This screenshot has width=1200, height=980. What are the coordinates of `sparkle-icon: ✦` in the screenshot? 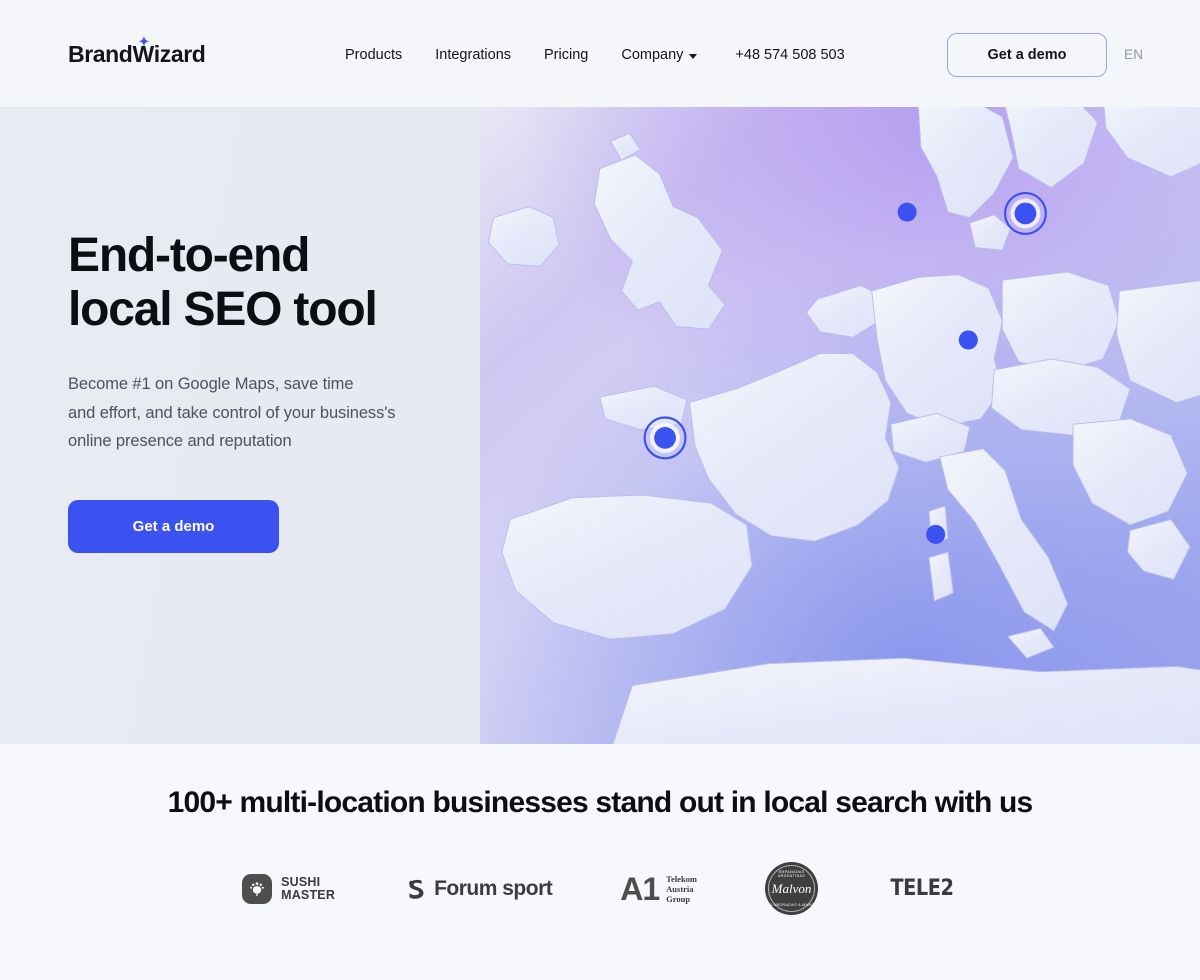 It's located at (143, 41).